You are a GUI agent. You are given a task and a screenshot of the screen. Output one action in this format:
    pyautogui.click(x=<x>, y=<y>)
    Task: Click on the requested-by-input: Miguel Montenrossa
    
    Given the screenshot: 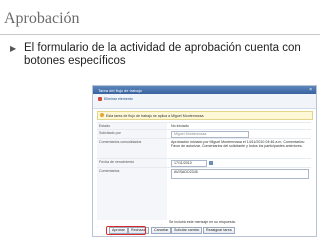 What is the action you would take?
    pyautogui.click(x=210, y=134)
    